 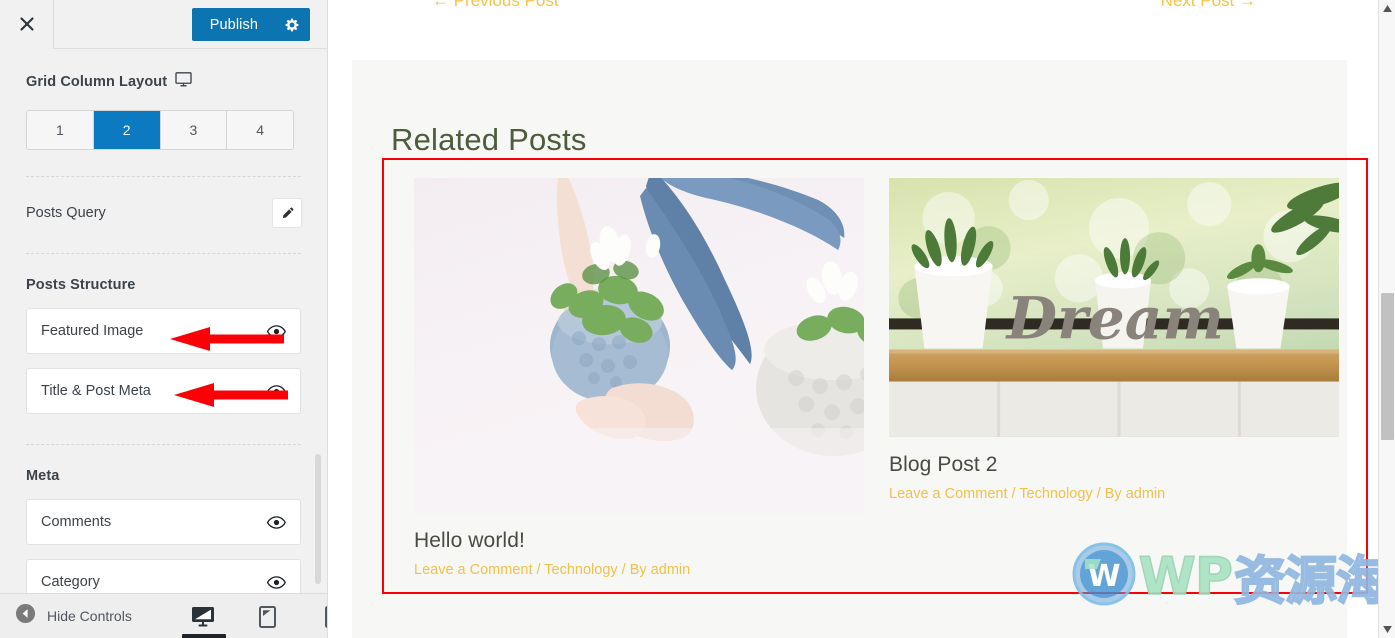 I want to click on publish-group: Publish, so click(x=250, y=24).